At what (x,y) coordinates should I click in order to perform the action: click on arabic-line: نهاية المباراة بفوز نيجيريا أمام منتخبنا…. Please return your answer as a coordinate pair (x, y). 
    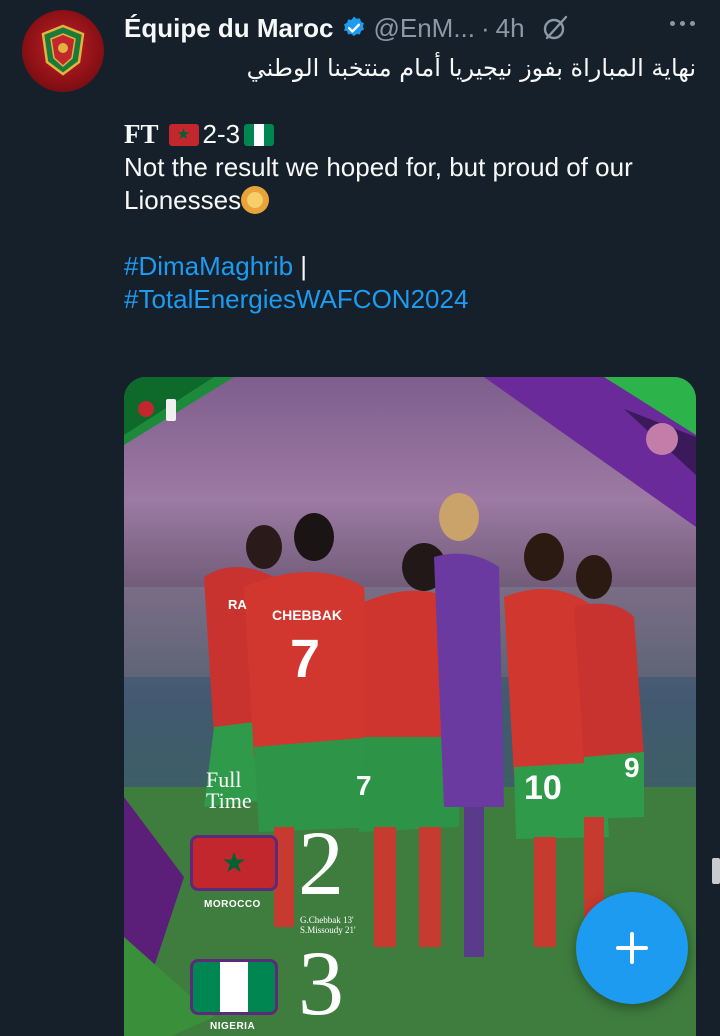
    Looking at the image, I should click on (471, 68).